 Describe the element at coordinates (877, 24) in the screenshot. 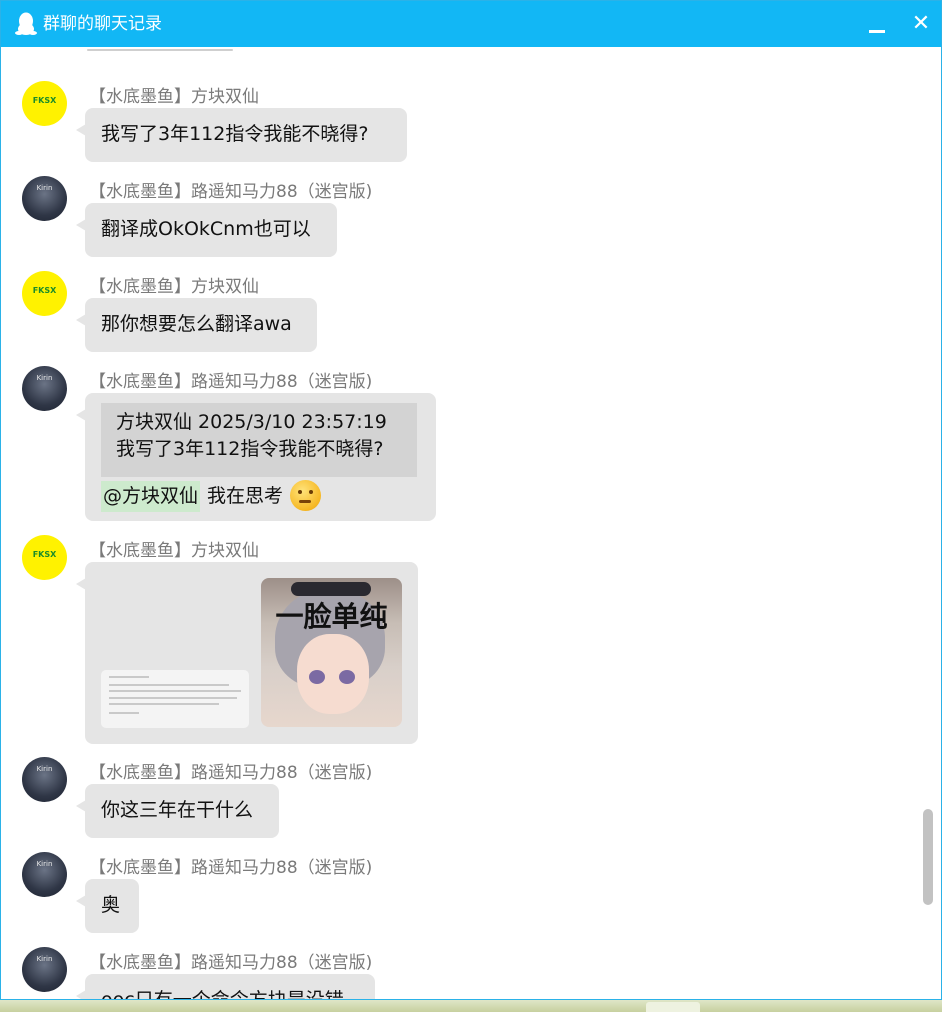

I see `minimize-button` at that location.